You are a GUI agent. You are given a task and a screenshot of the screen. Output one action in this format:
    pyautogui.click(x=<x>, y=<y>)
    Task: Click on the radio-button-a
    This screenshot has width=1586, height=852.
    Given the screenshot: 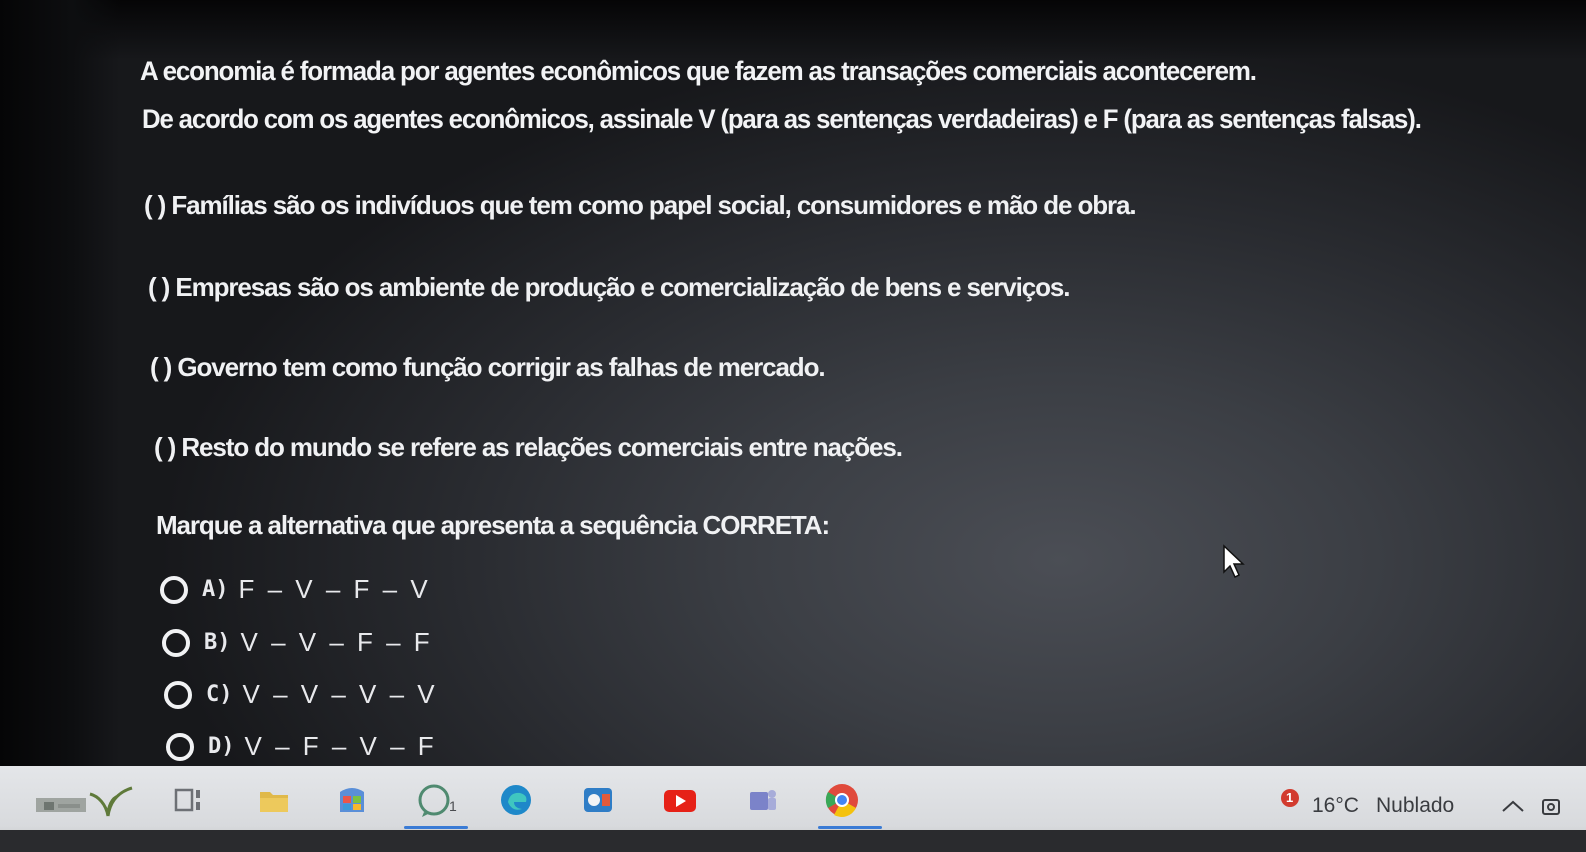 What is the action you would take?
    pyautogui.click(x=174, y=589)
    